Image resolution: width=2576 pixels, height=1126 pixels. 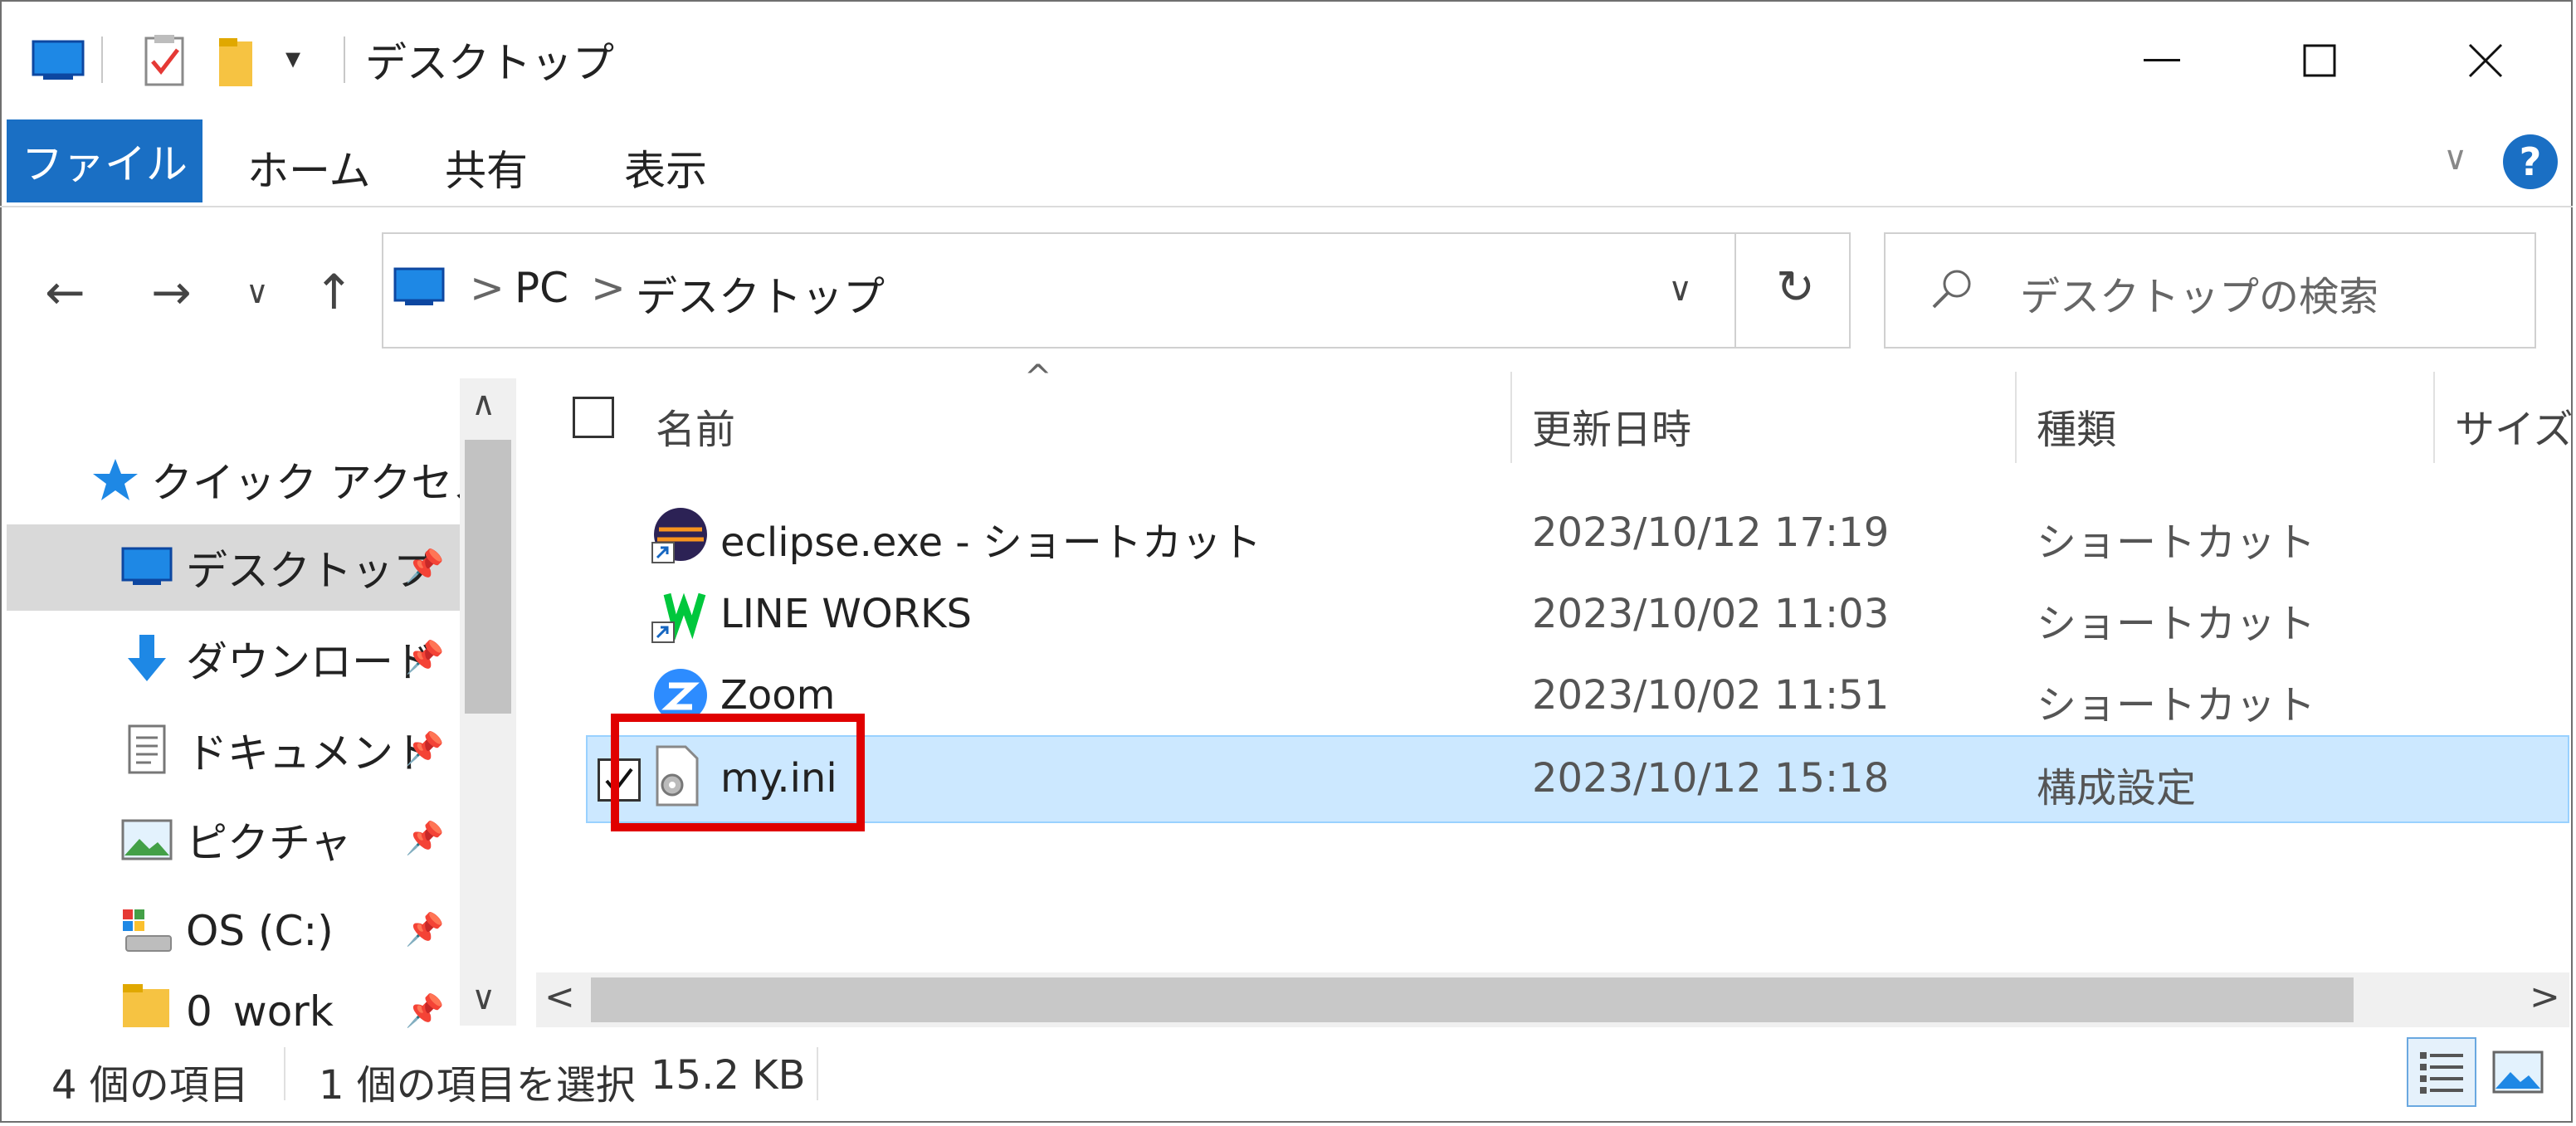 I want to click on status-size: 15.2 KB, so click(x=729, y=1075).